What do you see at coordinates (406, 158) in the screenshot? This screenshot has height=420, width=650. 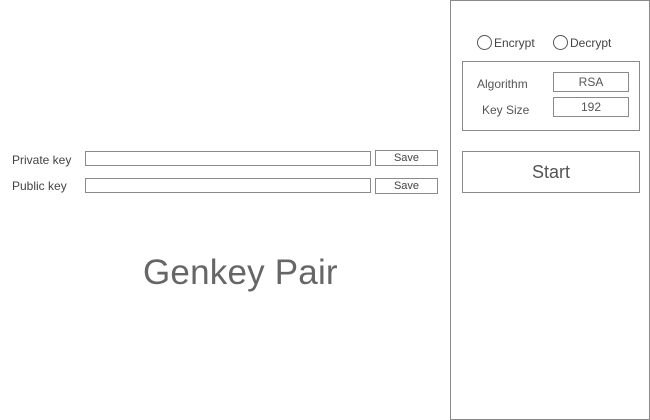 I see `save-private-key-button: Save` at bounding box center [406, 158].